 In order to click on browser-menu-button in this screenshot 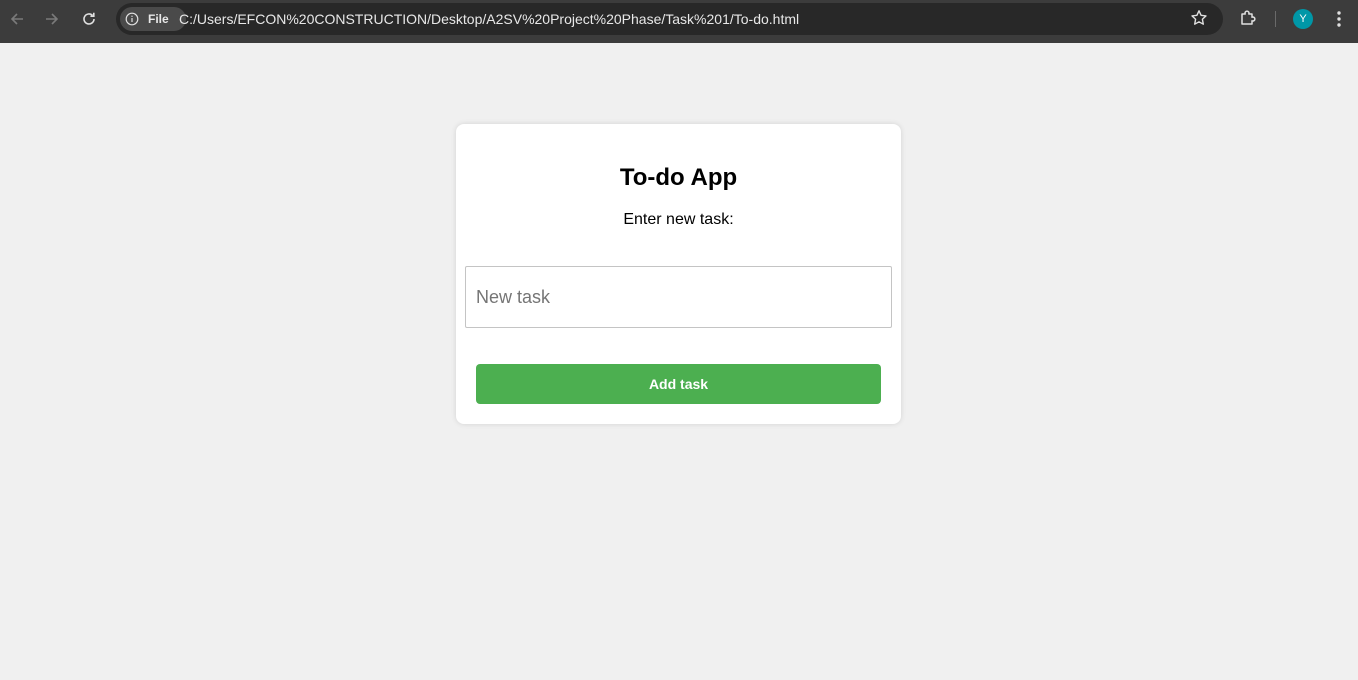, I will do `click(1339, 19)`.